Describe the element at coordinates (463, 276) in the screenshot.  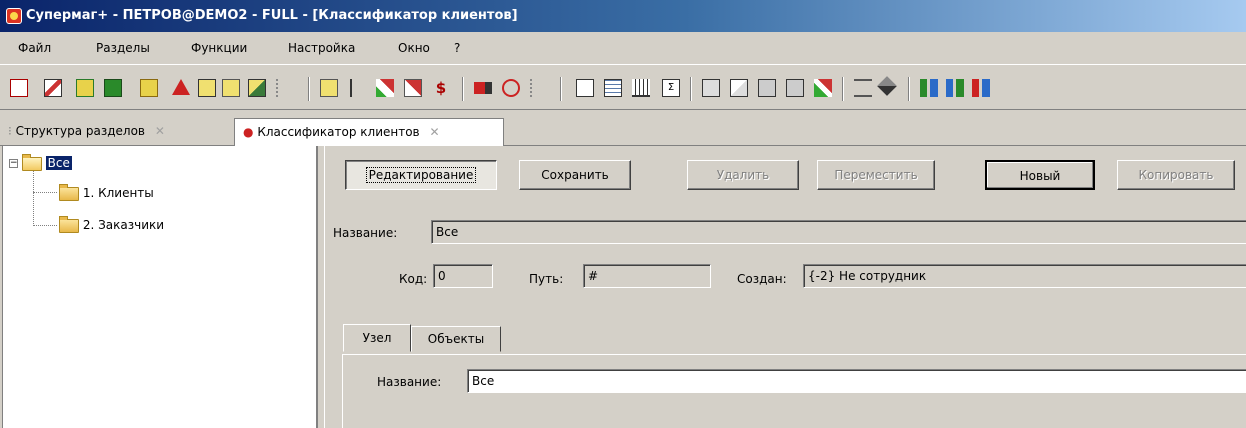
I see `code-field: 0` at that location.